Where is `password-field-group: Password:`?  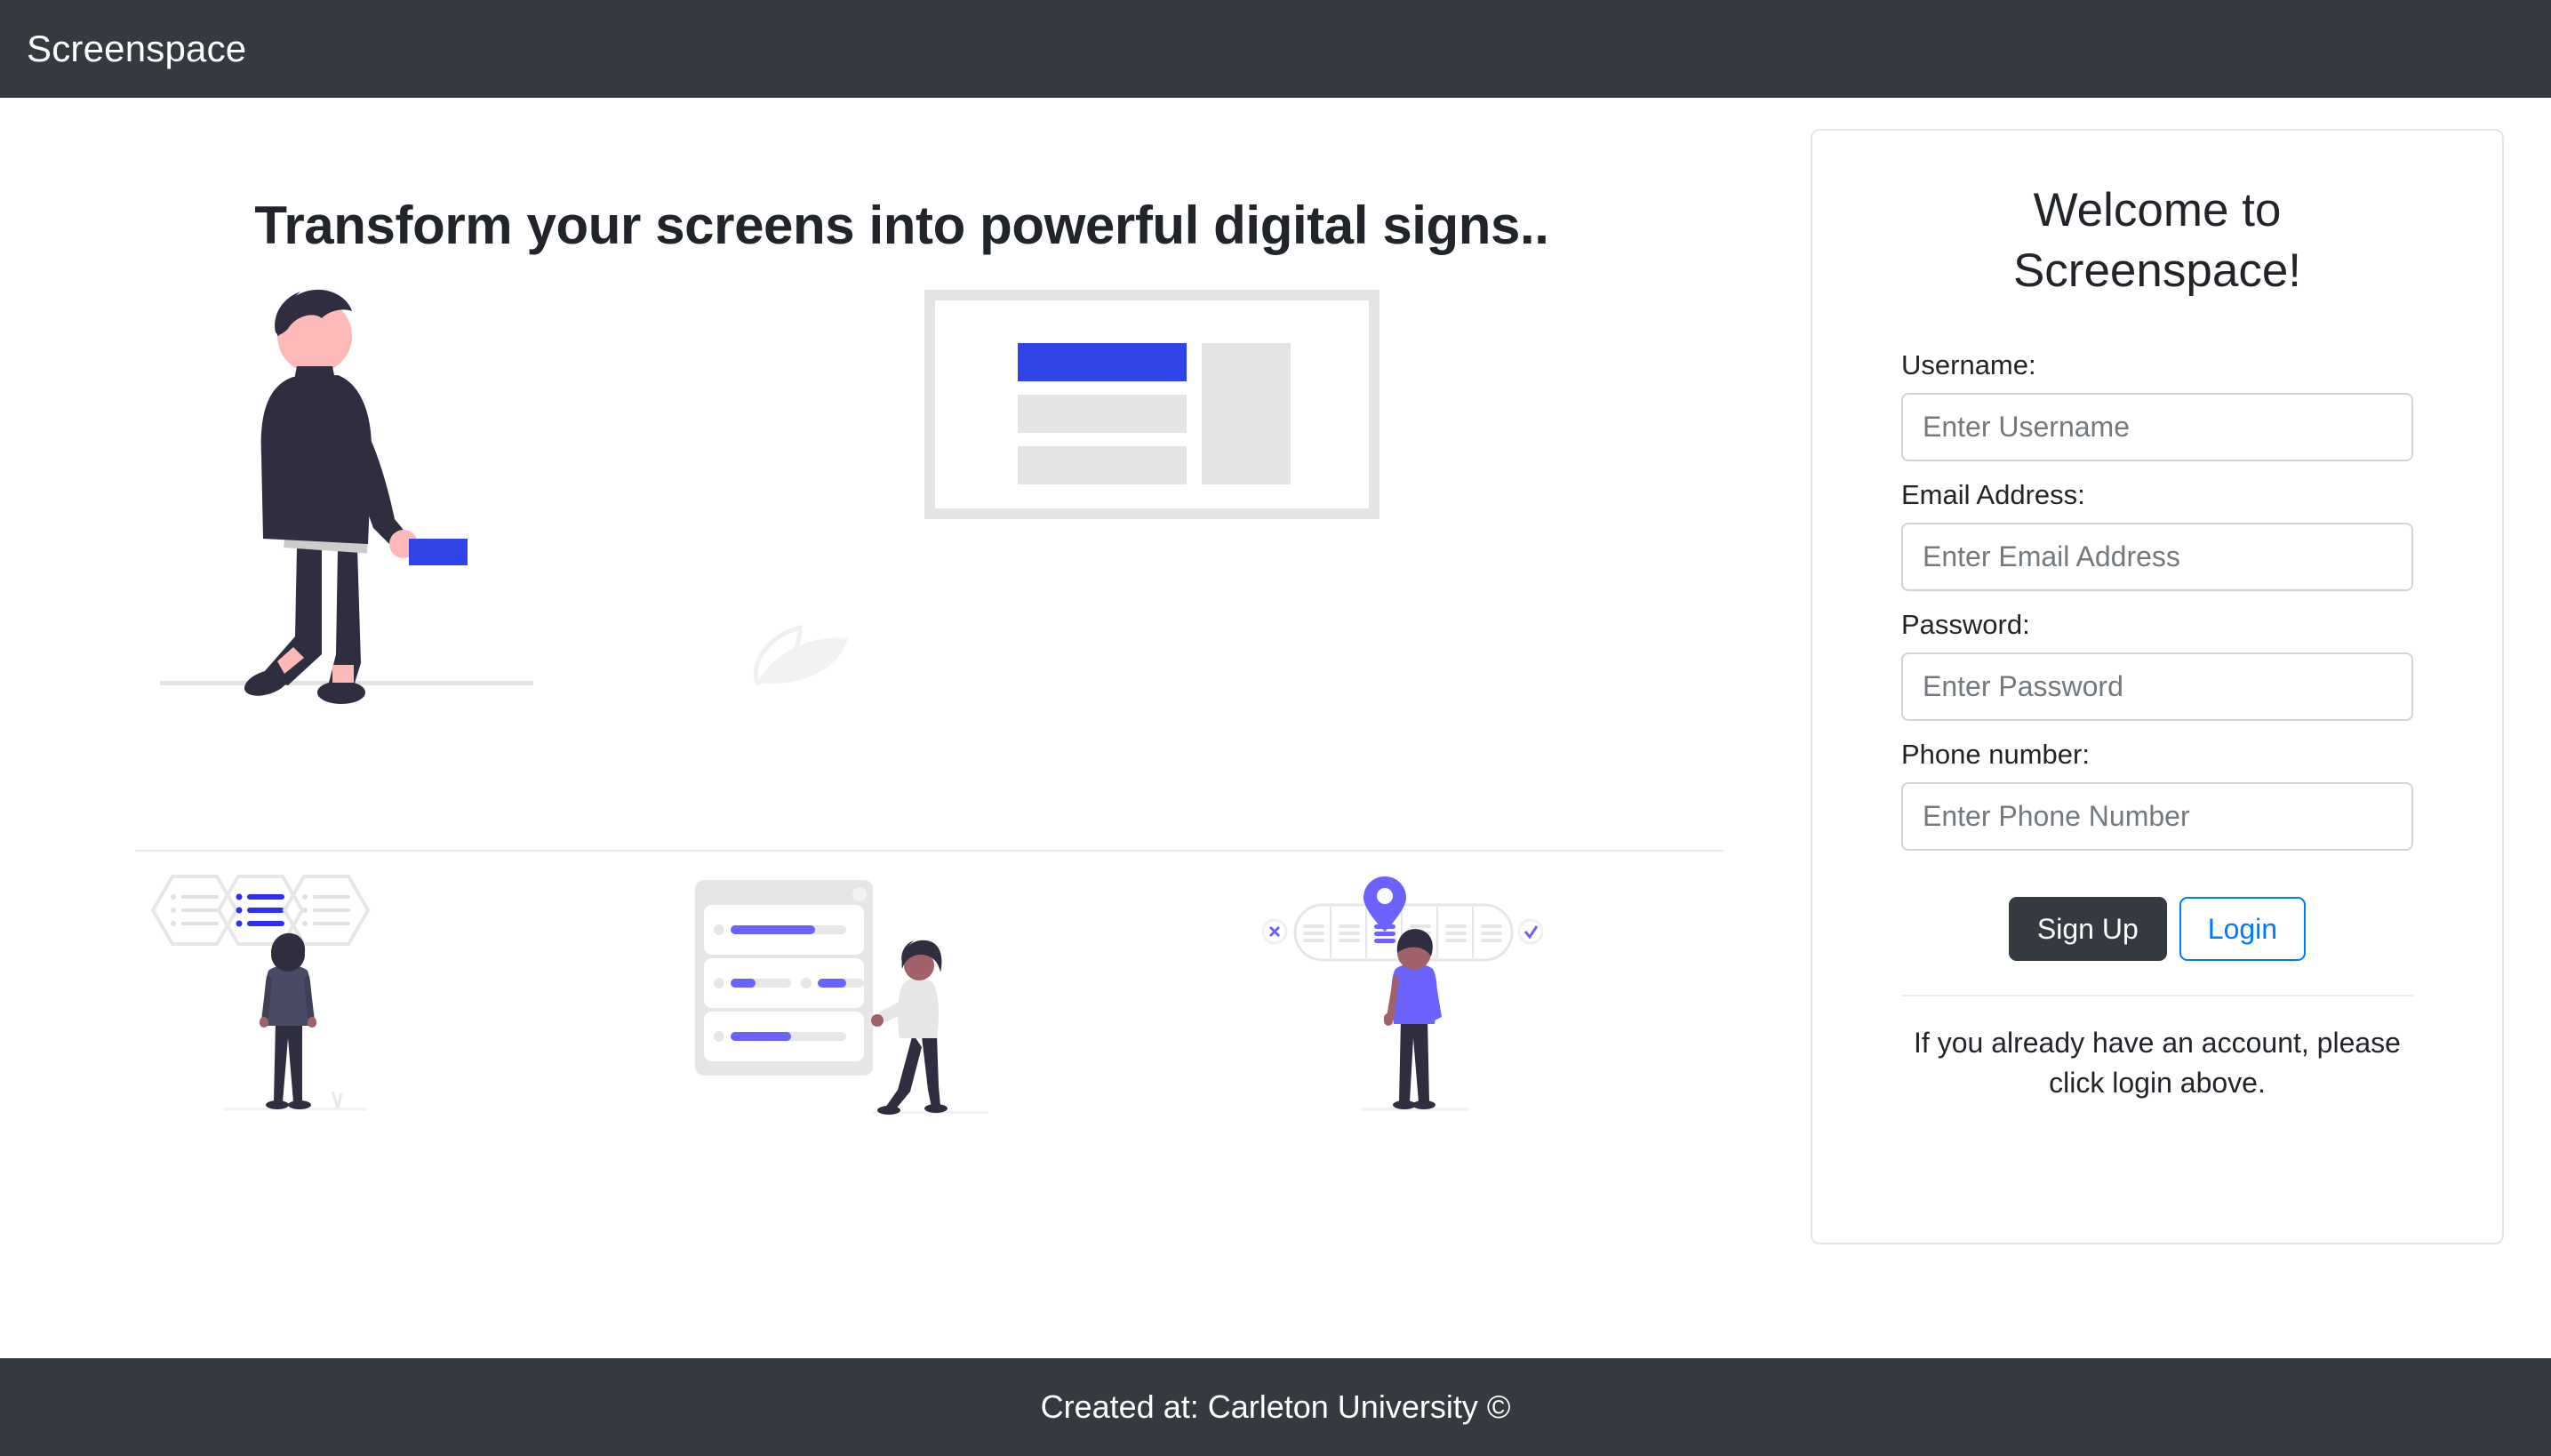
password-field-group: Password: is located at coordinates (2157, 665).